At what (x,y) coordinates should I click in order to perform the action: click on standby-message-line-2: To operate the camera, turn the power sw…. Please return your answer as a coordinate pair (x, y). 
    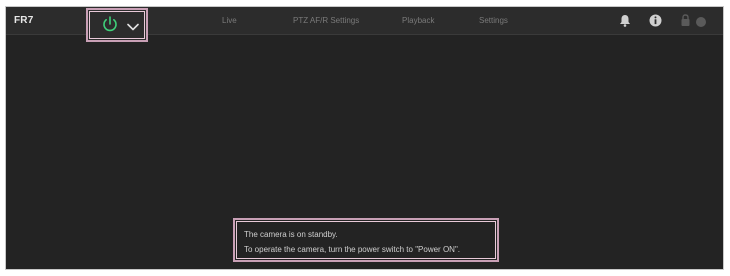
    Looking at the image, I should click on (352, 249).